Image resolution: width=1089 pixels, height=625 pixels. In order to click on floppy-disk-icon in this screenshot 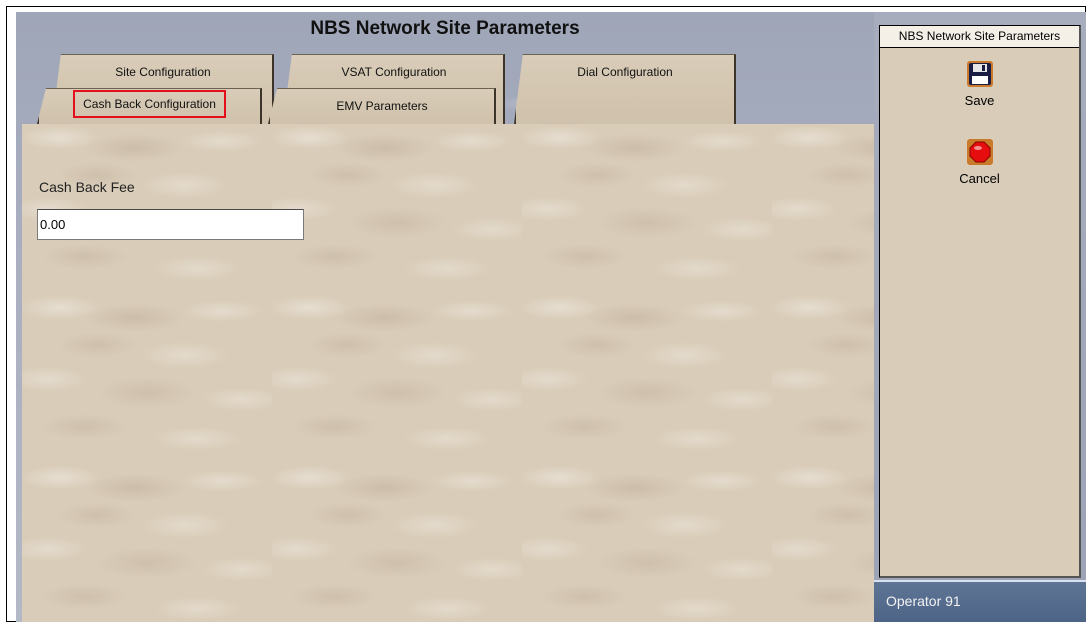, I will do `click(979, 74)`.